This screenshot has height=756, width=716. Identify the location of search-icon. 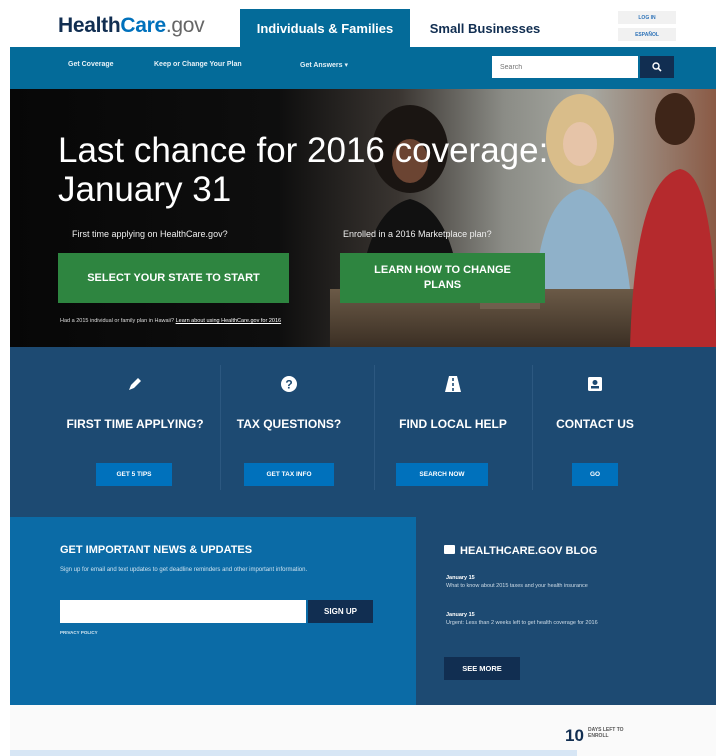
(657, 67).